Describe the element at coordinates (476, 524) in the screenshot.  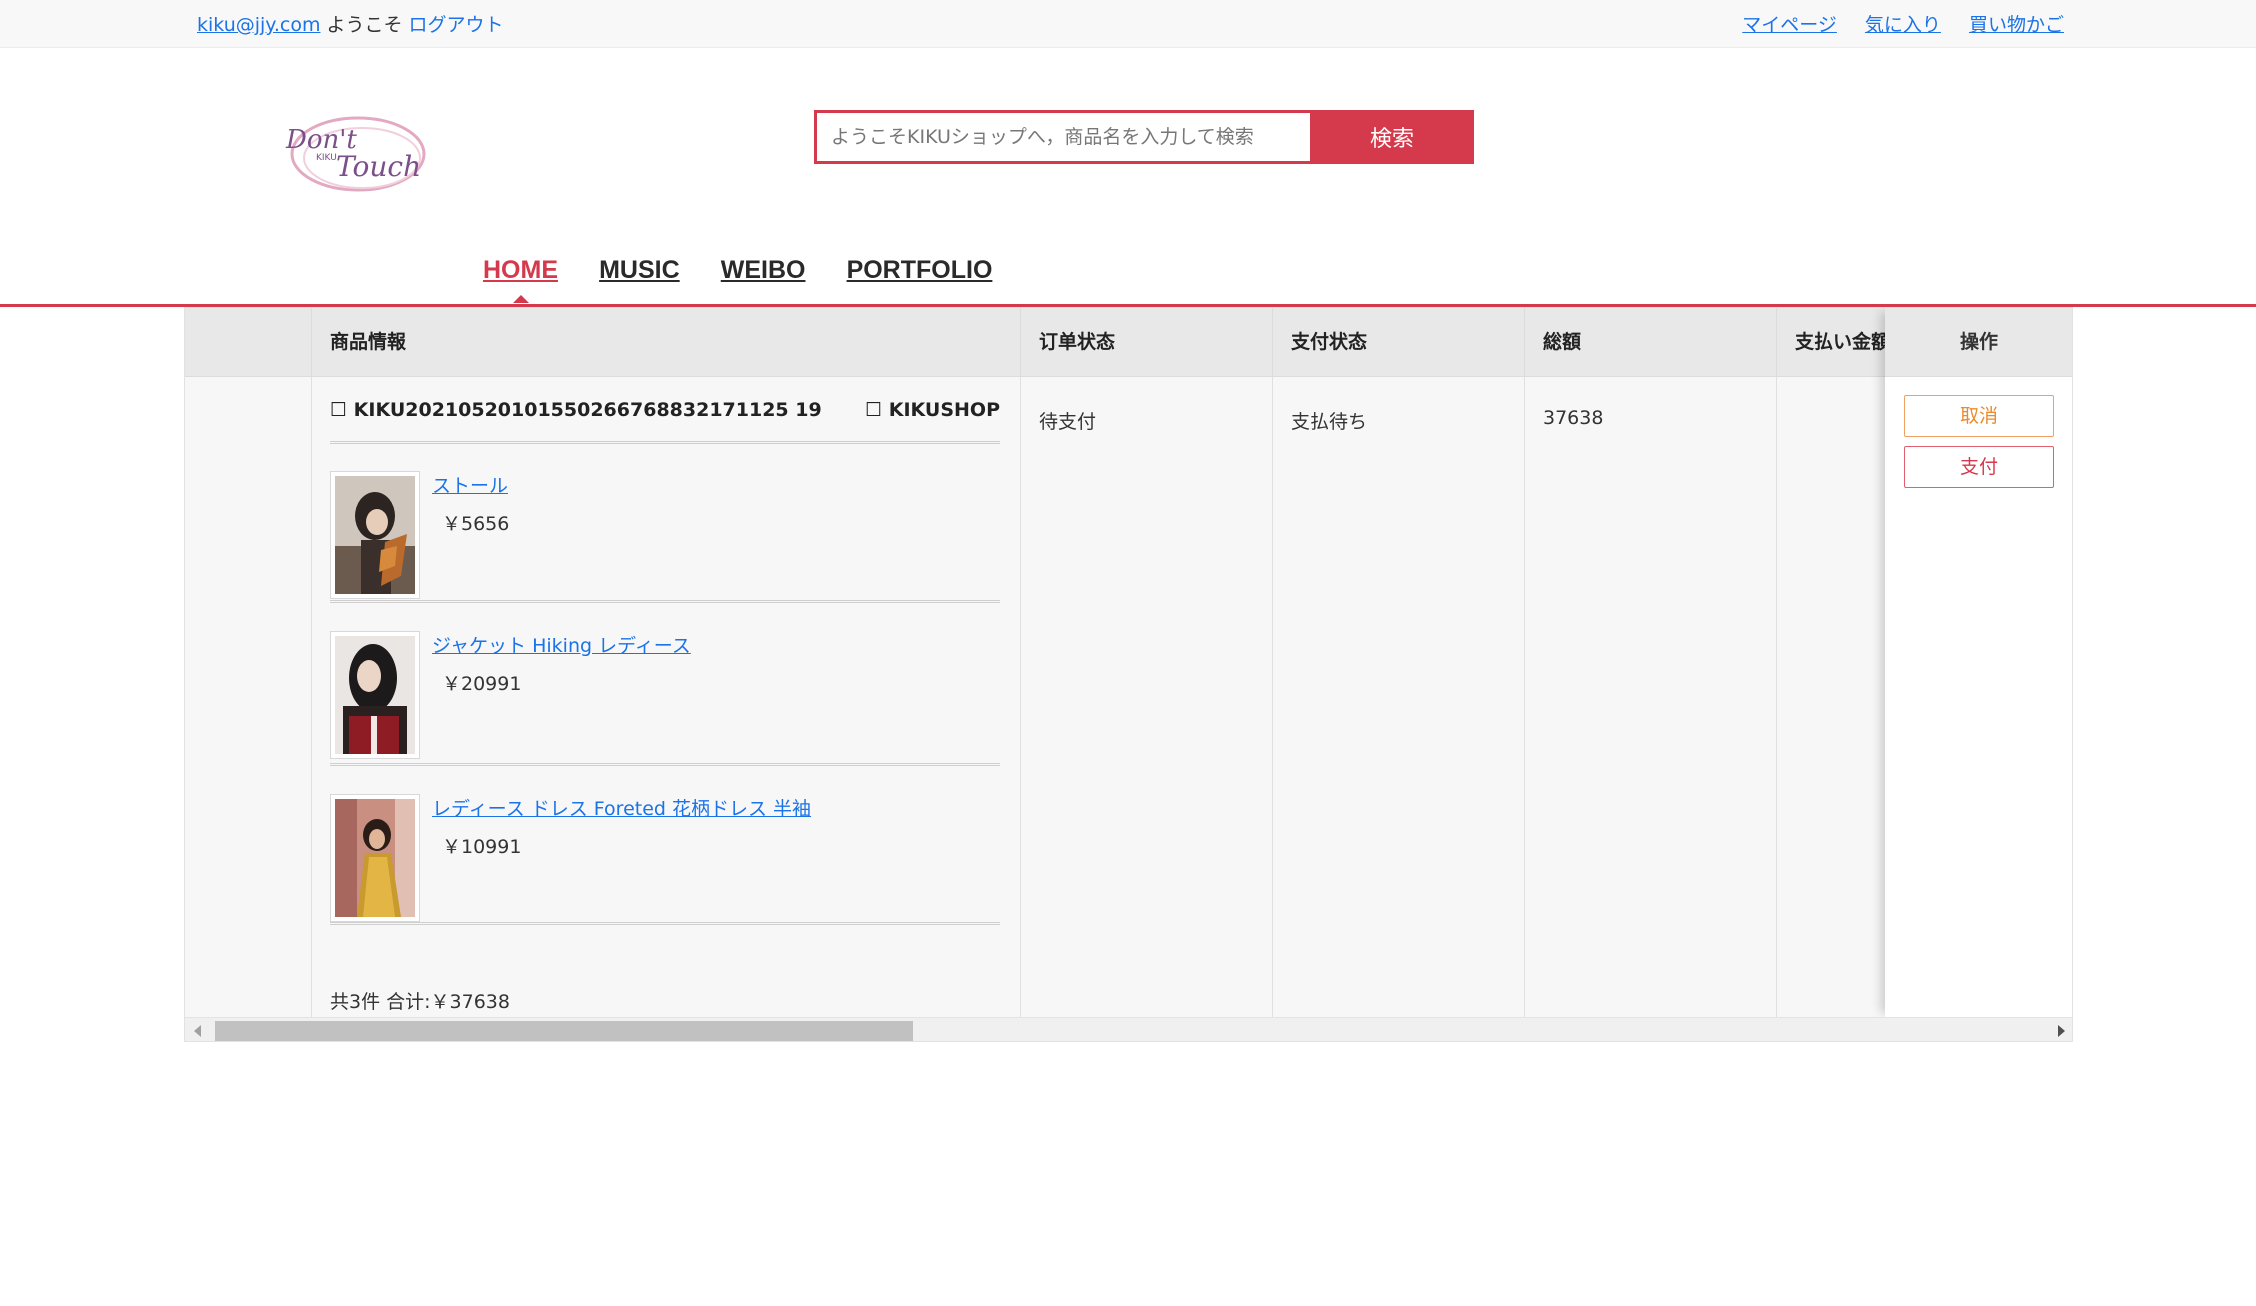
I see `product-price: ￥5656` at that location.